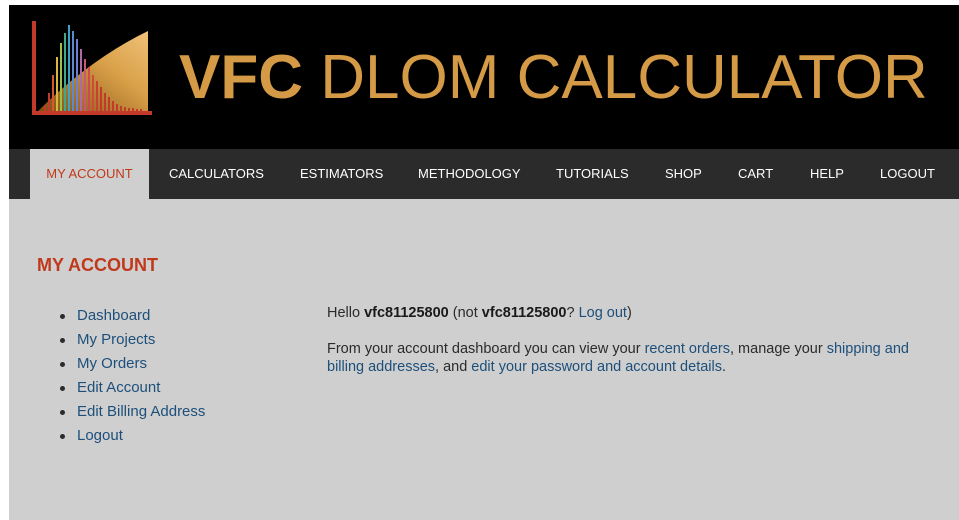 This screenshot has width=959, height=520. I want to click on sidebar-item-my-projects: My Projects, so click(131, 340).